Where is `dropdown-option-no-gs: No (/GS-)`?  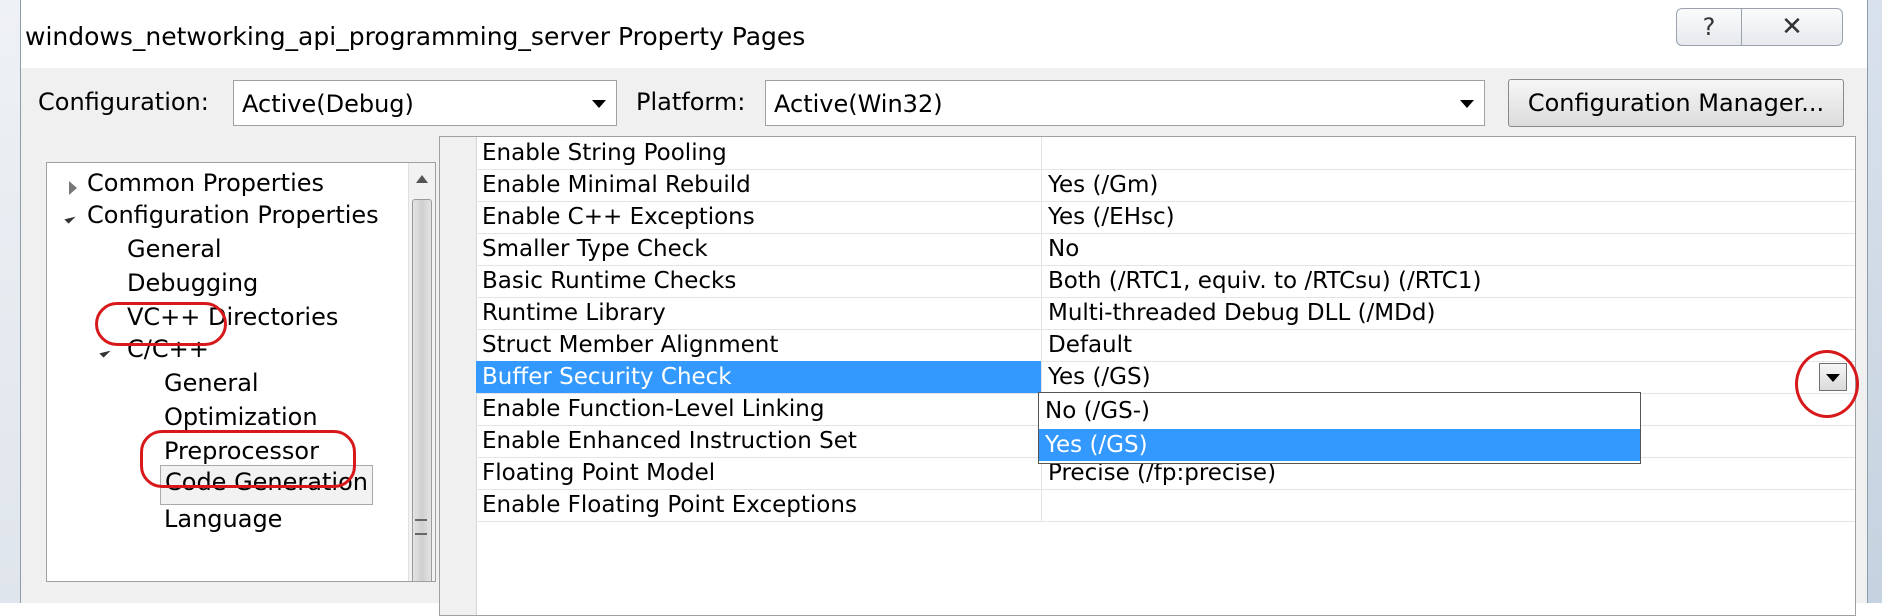
dropdown-option-no-gs: No (/GS-) is located at coordinates (1339, 411).